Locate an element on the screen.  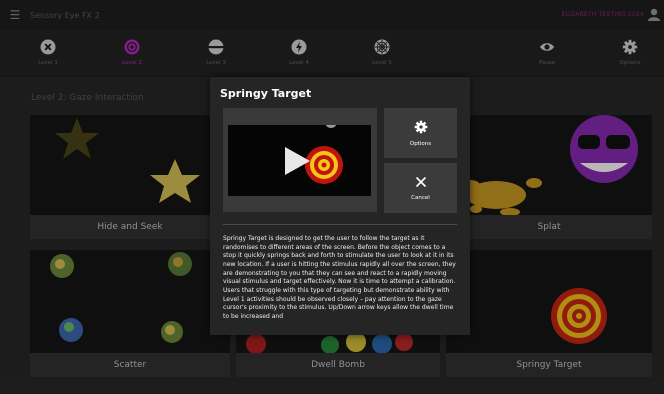
gear-icon is located at coordinates (420, 126).